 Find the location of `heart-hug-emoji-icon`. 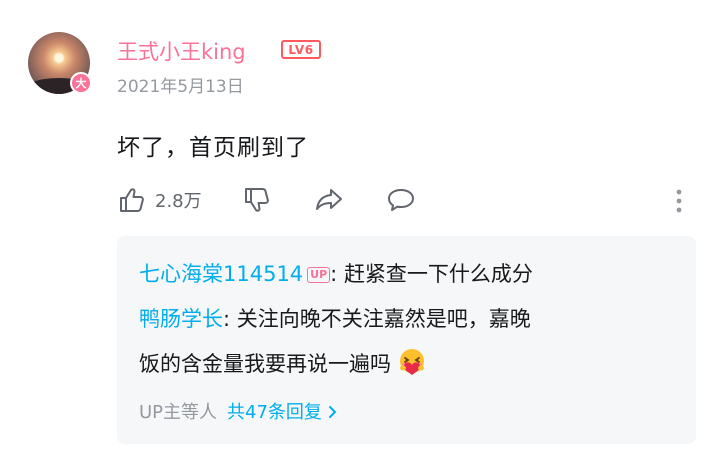

heart-hug-emoji-icon is located at coordinates (412, 362).